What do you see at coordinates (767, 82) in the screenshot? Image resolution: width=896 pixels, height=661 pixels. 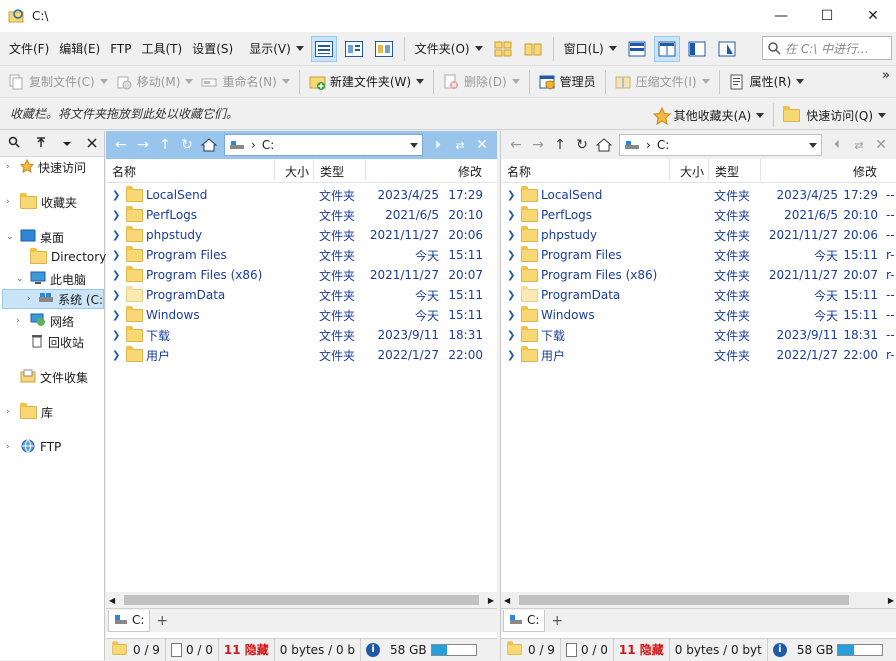 I see `properties-button: 属性(R)` at bounding box center [767, 82].